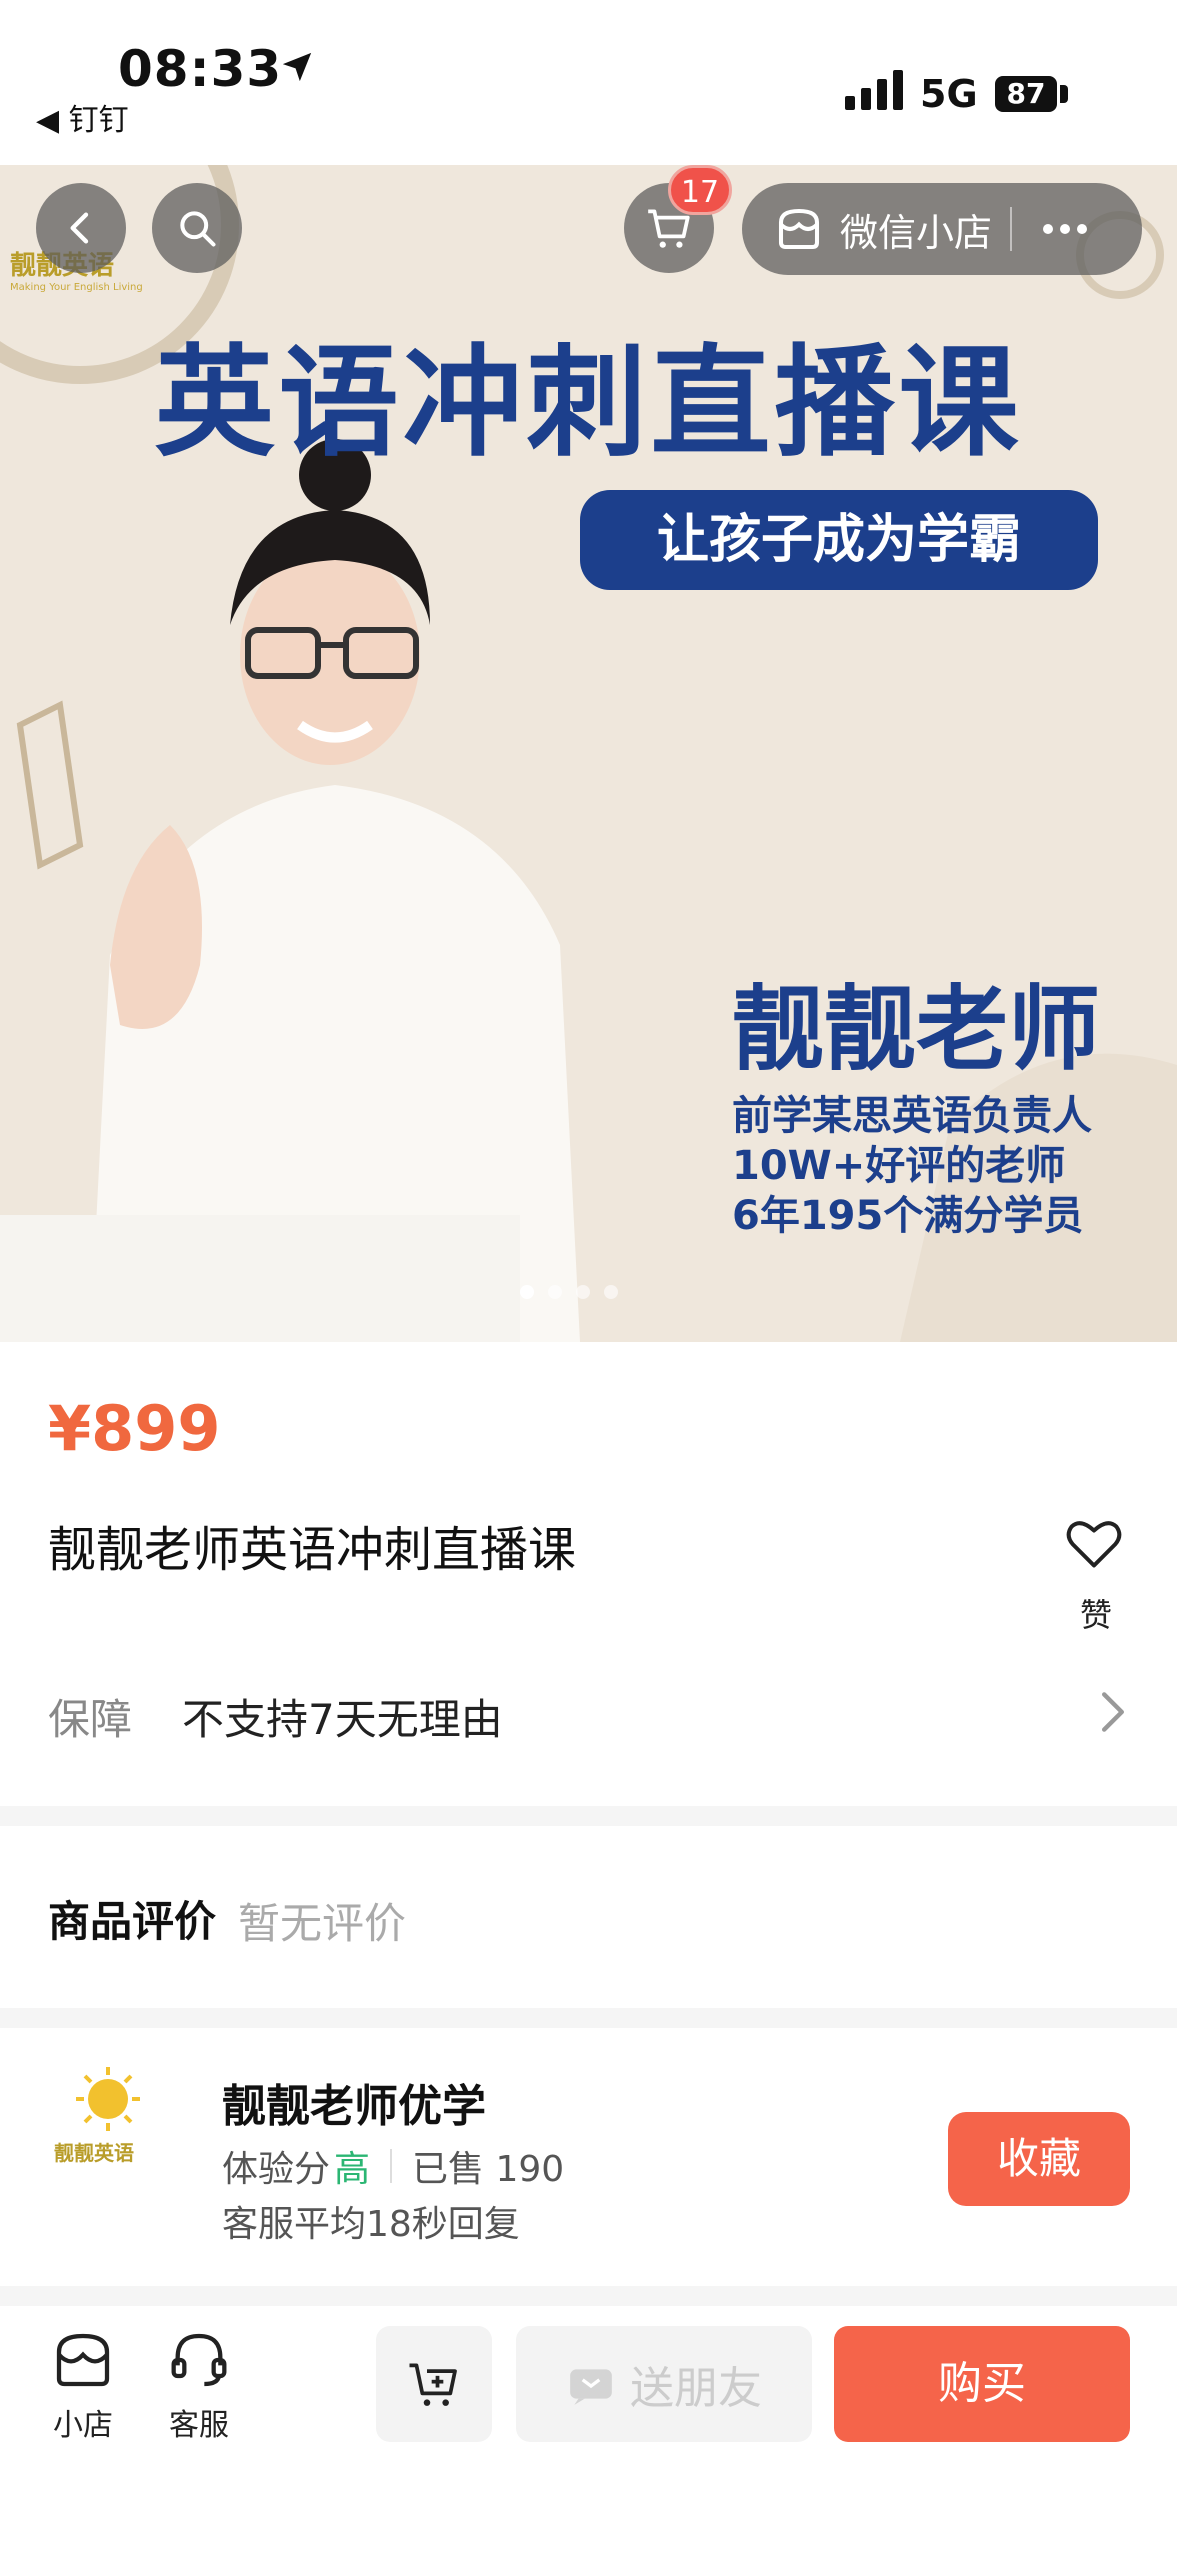 This screenshot has width=1177, height=2560. Describe the element at coordinates (982, 2384) in the screenshot. I see `buy-button: 购买` at that location.